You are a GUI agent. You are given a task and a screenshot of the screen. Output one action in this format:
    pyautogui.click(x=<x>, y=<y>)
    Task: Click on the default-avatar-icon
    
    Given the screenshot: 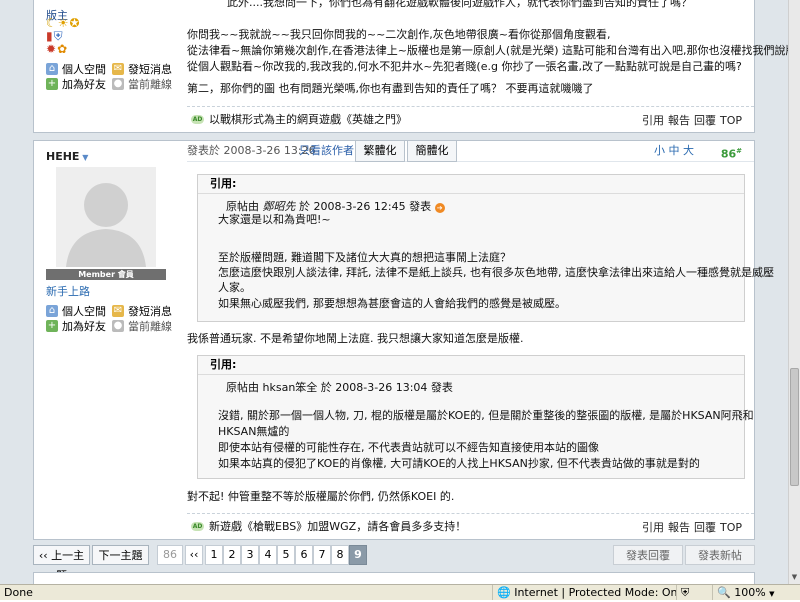 What is the action you would take?
    pyautogui.click(x=106, y=217)
    